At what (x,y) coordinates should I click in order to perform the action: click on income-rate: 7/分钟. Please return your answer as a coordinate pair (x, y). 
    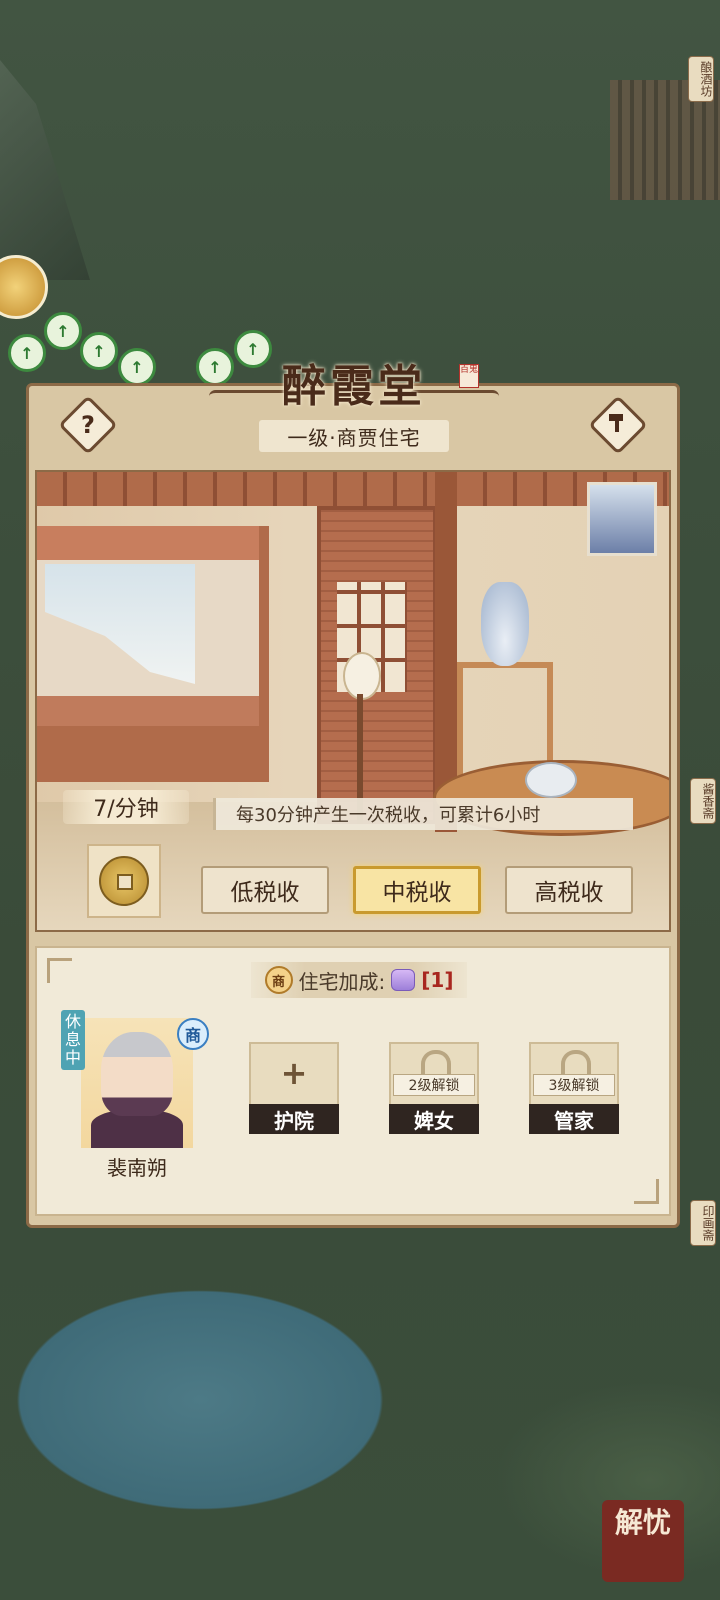
    Looking at the image, I should click on (126, 807).